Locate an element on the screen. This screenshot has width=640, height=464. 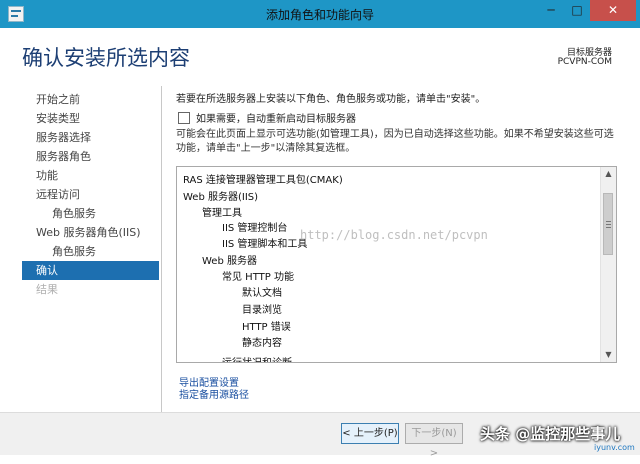
close-button: ✕ is located at coordinates (613, 10).